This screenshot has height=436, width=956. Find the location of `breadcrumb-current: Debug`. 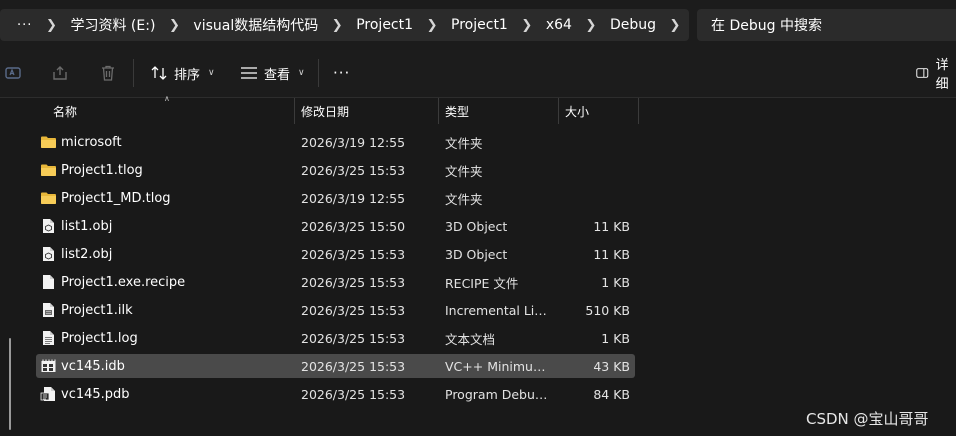

breadcrumb-current: Debug is located at coordinates (633, 25).